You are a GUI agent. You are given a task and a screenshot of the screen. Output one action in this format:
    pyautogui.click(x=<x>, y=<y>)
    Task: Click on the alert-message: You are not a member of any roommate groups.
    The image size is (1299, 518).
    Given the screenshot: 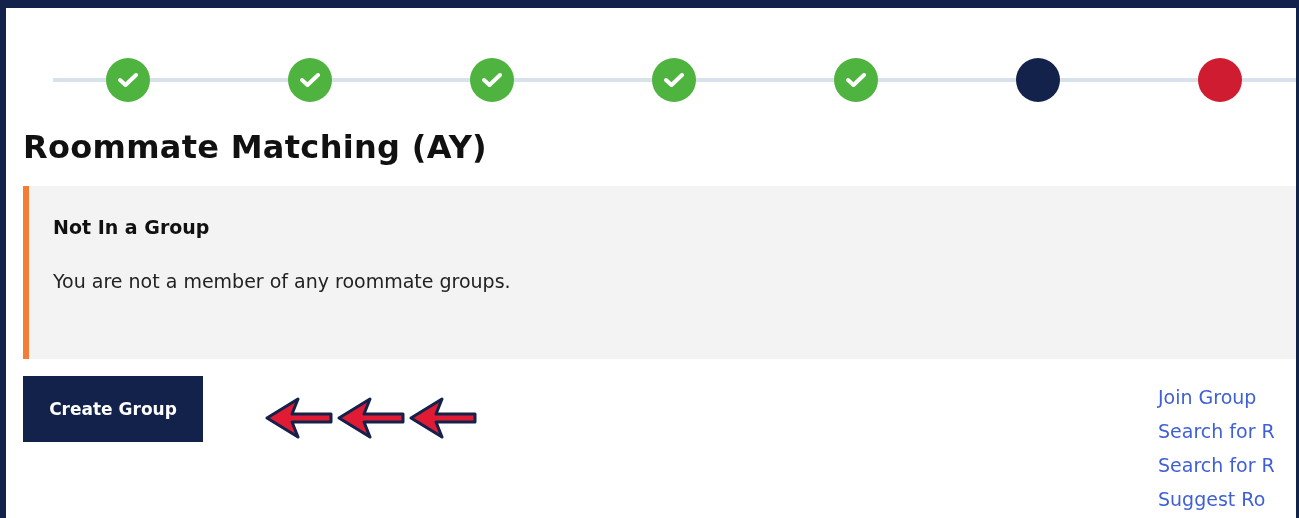 What is the action you would take?
    pyautogui.click(x=282, y=281)
    